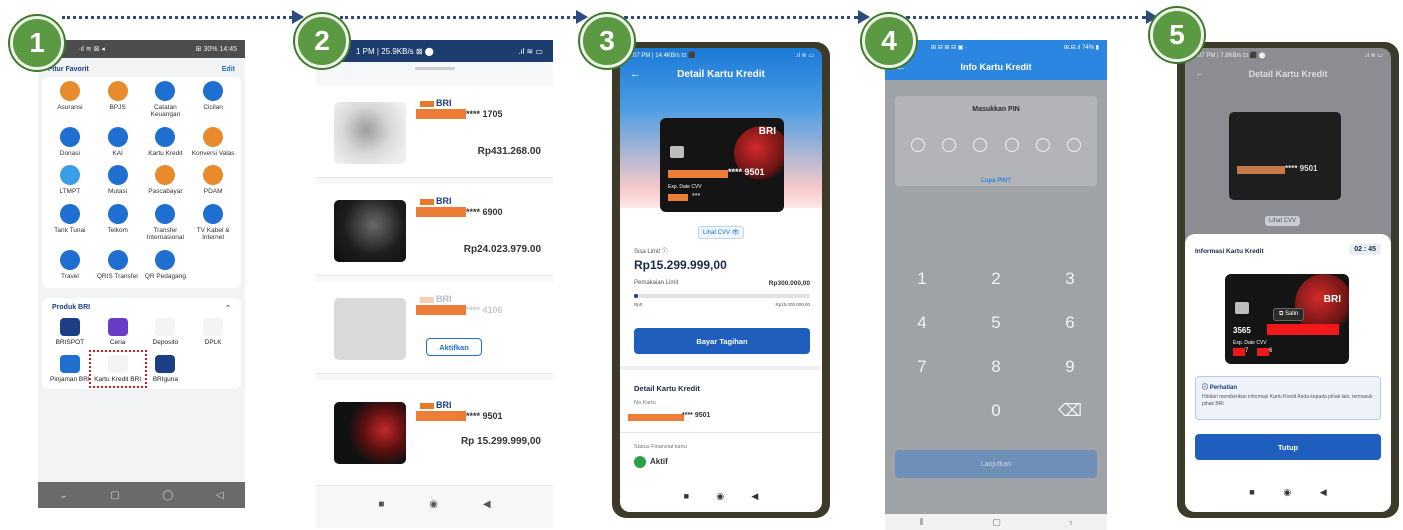  What do you see at coordinates (996, 181) in the screenshot?
I see `forgot-pin-link: Lupa PIN?` at bounding box center [996, 181].